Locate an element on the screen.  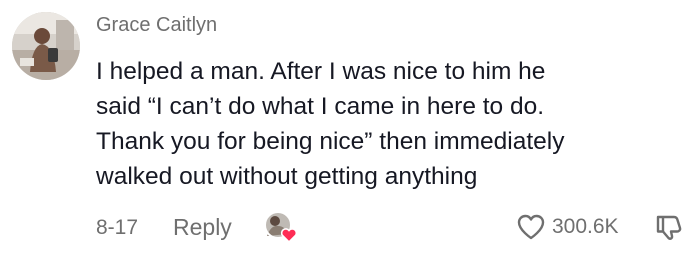
thumbs-down-icon is located at coordinates (669, 227).